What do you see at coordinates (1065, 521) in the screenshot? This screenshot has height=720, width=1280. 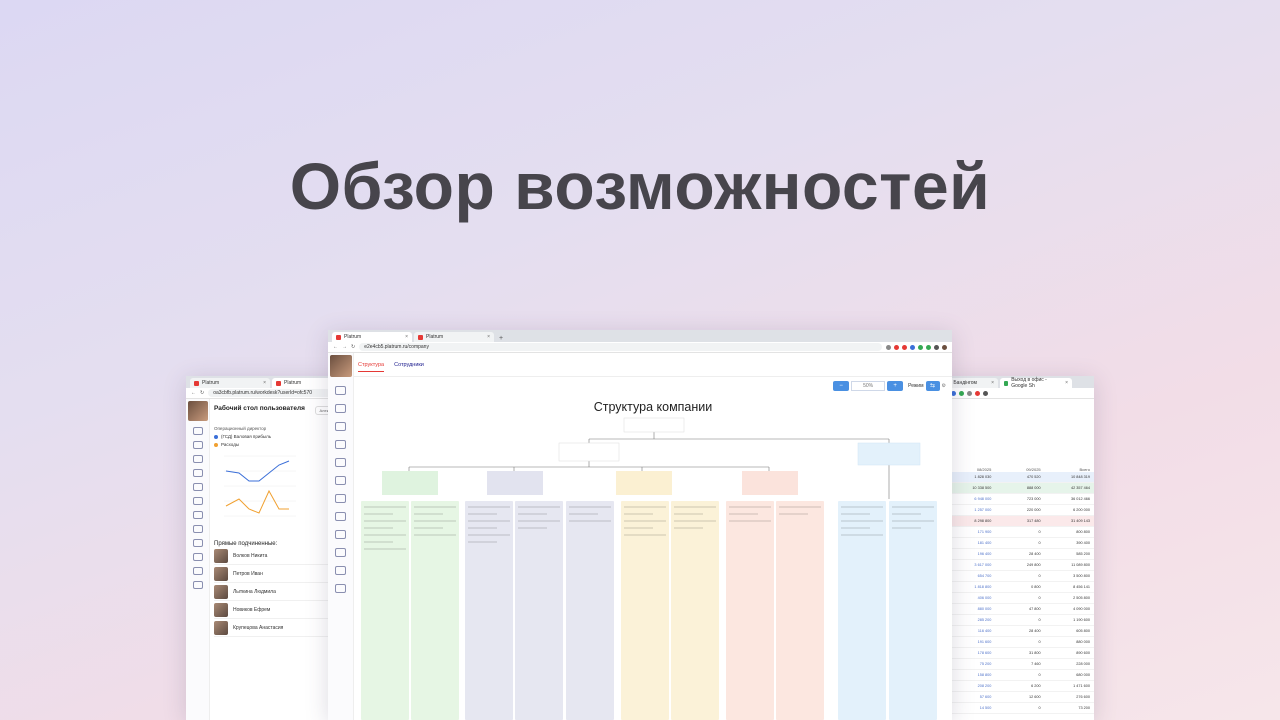 I see `table-cell: 31 409 143` at bounding box center [1065, 521].